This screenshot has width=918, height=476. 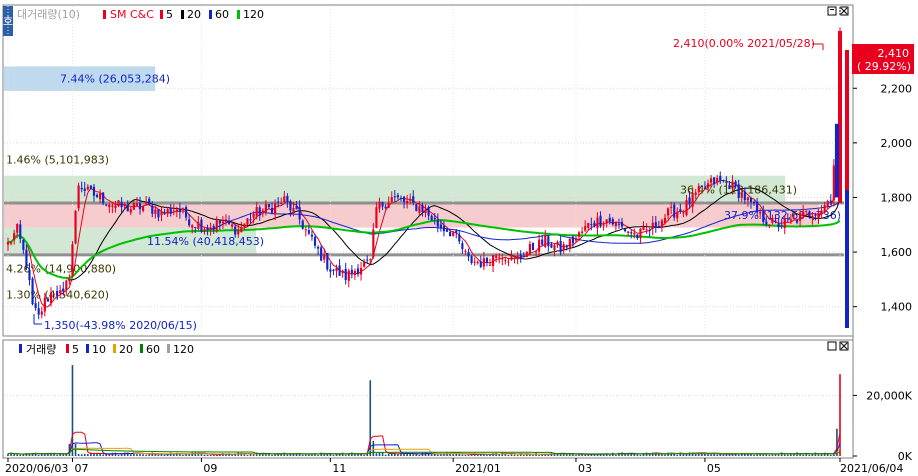 I want to click on current-price-text: 2,410, so click(x=894, y=53).